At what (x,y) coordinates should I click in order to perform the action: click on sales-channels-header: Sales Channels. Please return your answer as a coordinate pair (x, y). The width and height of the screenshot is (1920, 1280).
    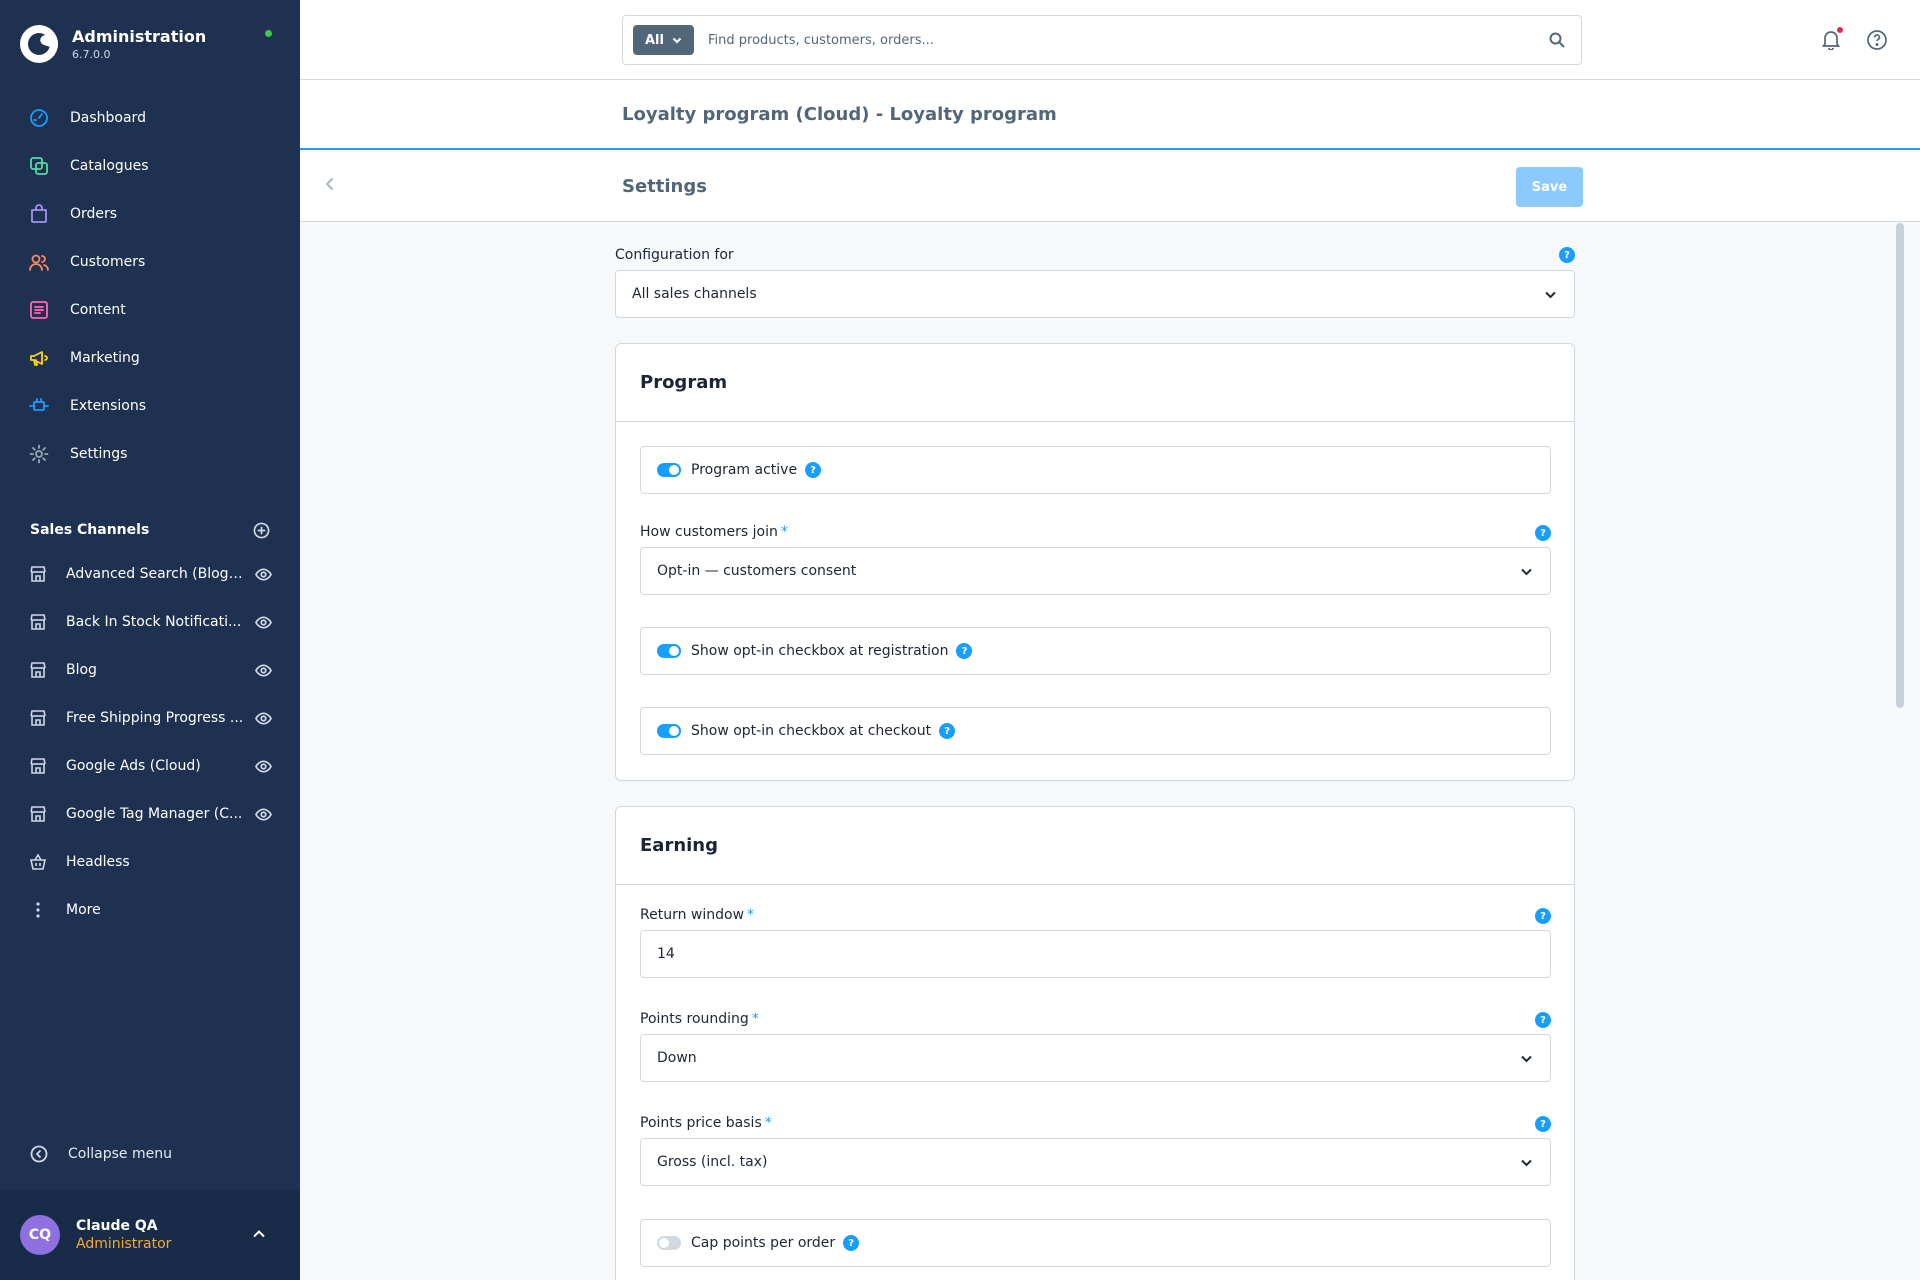
    Looking at the image, I should click on (150, 530).